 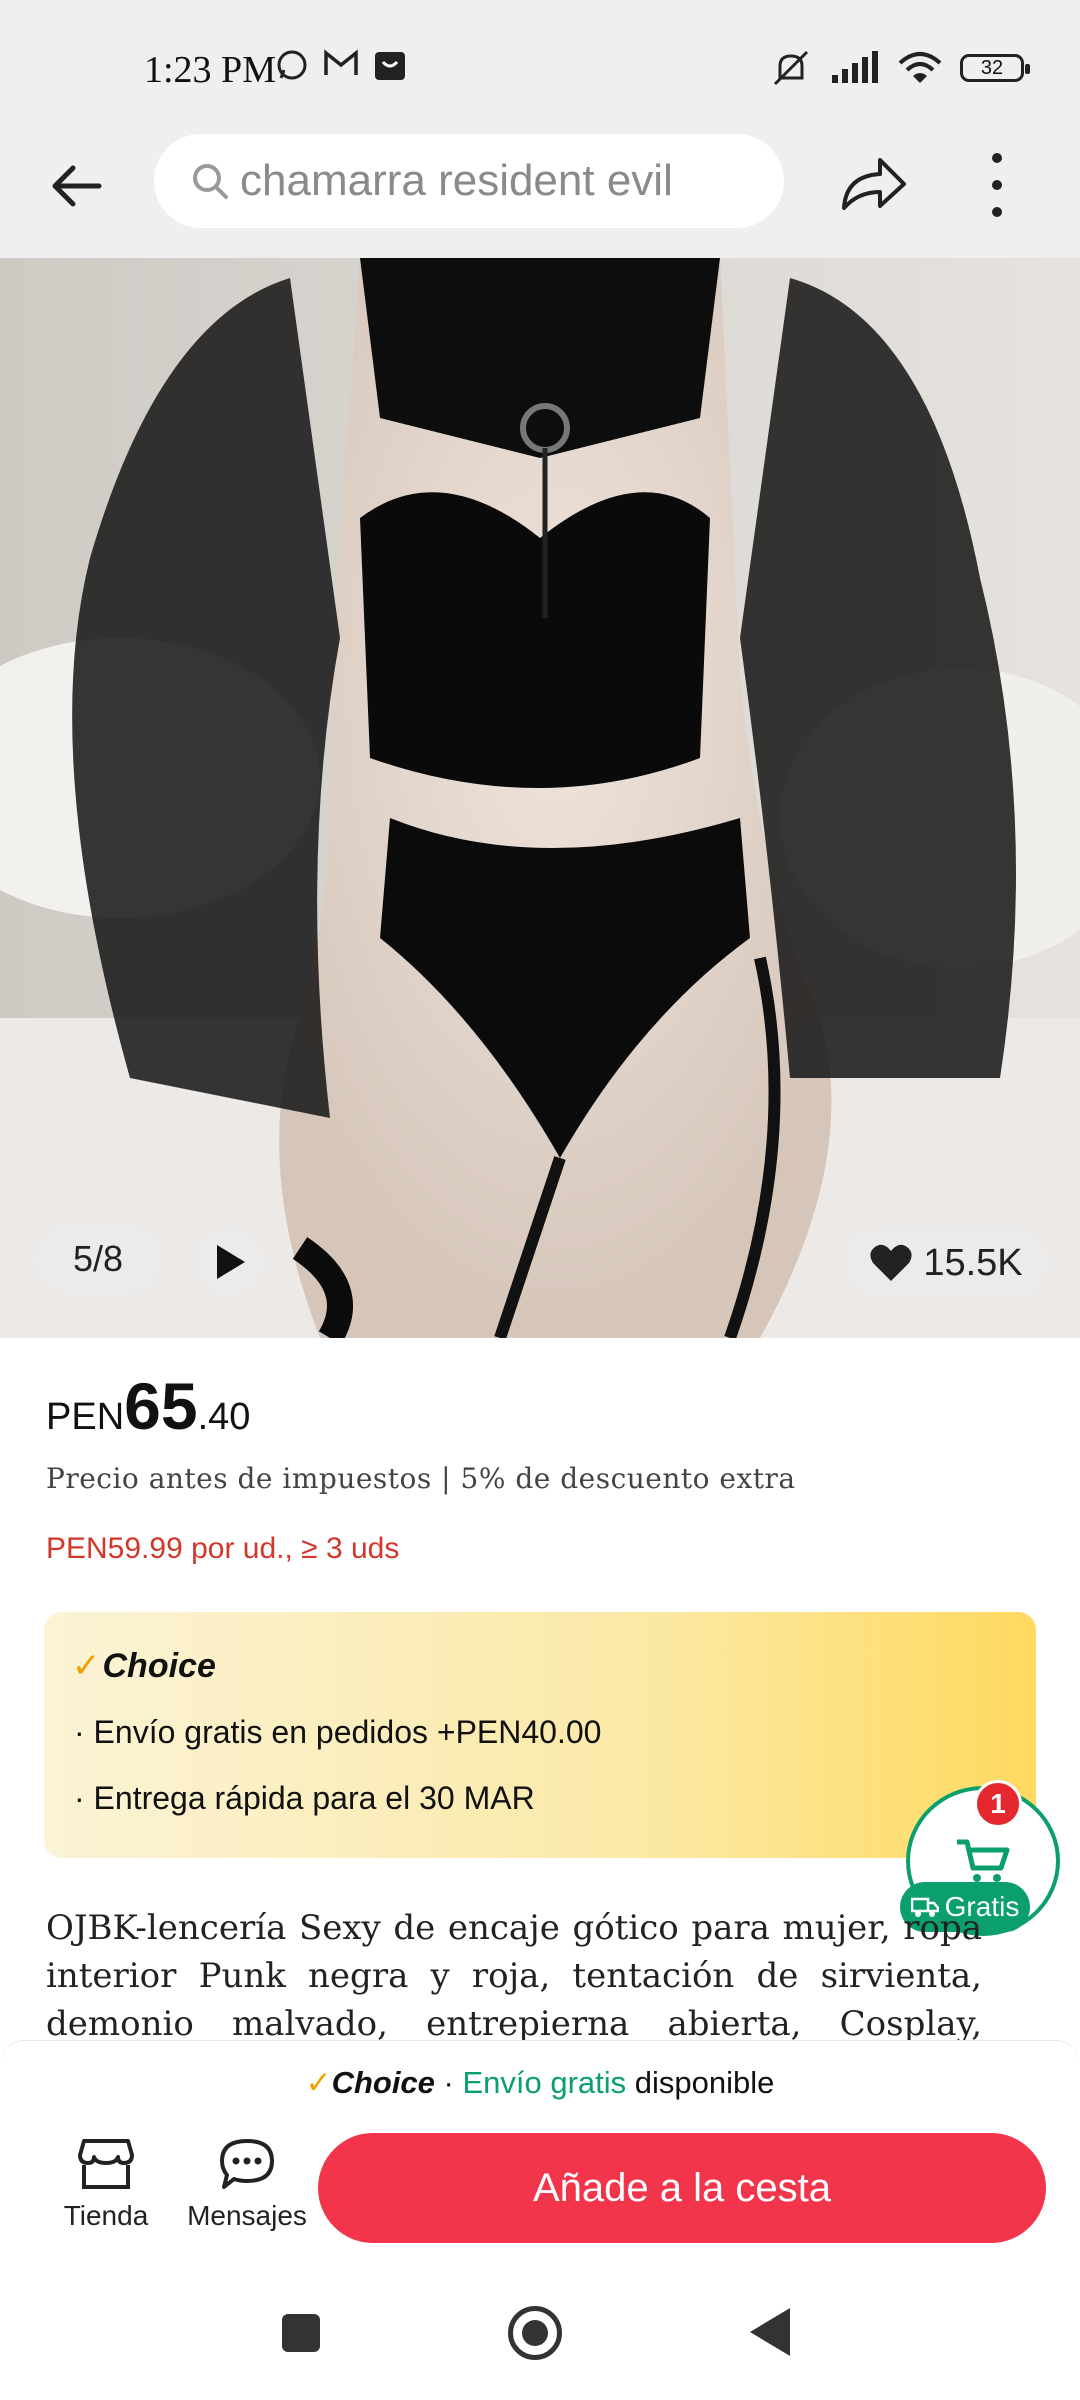 I want to click on store-label: Tienda, so click(x=106, y=2215).